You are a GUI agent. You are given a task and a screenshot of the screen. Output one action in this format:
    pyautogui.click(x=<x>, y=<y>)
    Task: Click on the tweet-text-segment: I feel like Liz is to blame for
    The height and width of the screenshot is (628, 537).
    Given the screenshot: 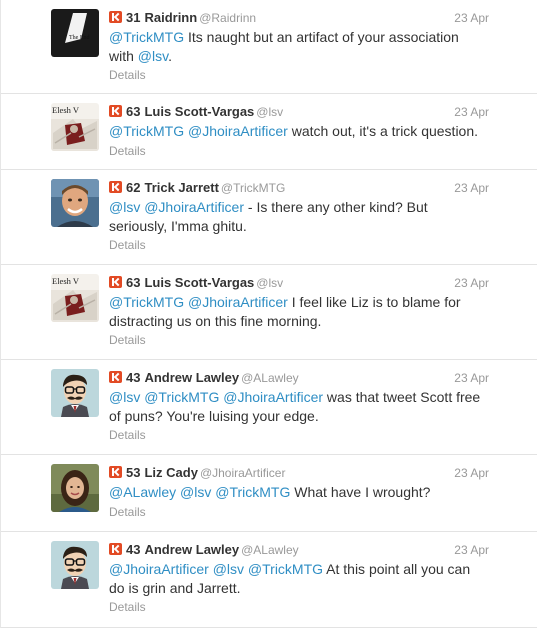 What is the action you would take?
    pyautogui.click(x=374, y=302)
    